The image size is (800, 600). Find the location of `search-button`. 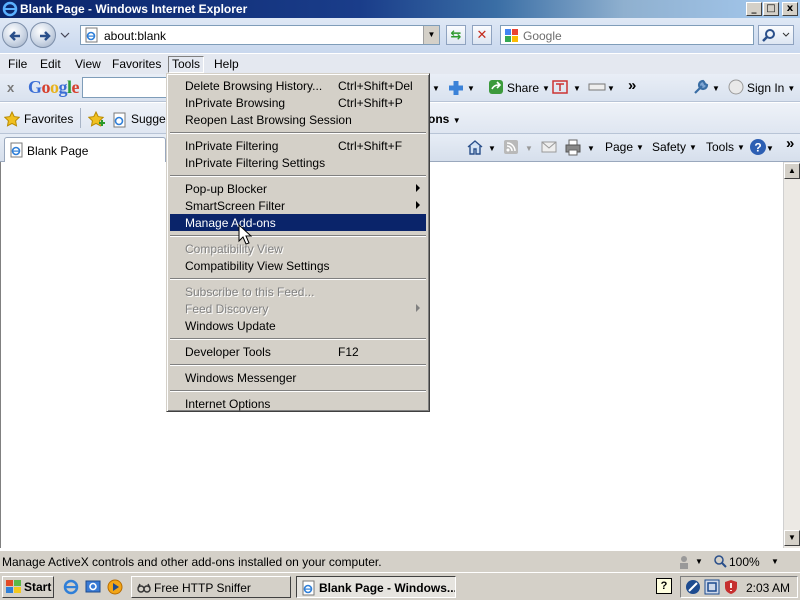

search-button is located at coordinates (776, 35).